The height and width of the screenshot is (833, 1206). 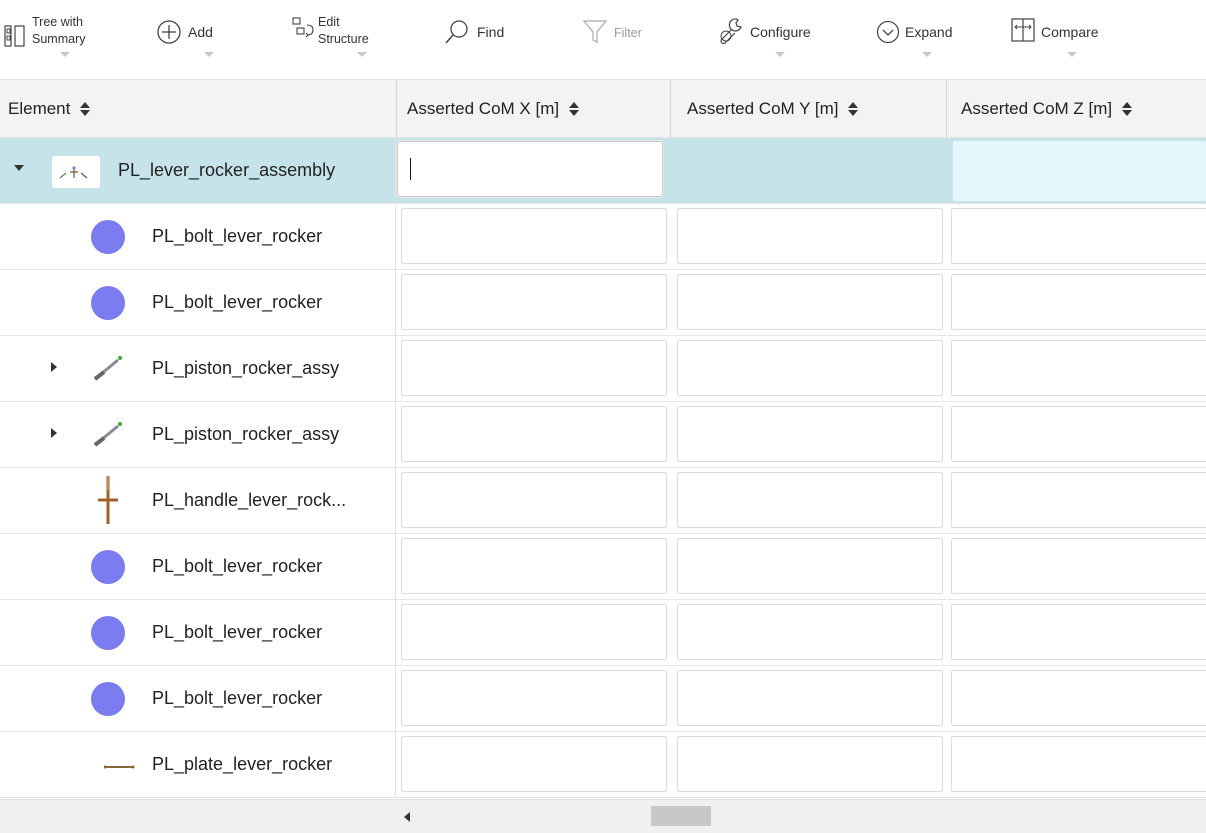 What do you see at coordinates (1072, 54) in the screenshot?
I see `compare-dropdown-caret` at bounding box center [1072, 54].